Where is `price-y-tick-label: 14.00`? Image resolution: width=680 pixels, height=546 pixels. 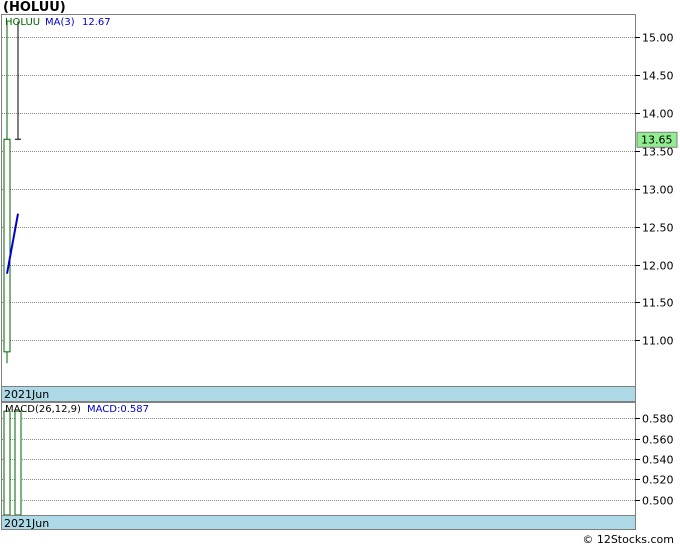 price-y-tick-label: 14.00 is located at coordinates (658, 114).